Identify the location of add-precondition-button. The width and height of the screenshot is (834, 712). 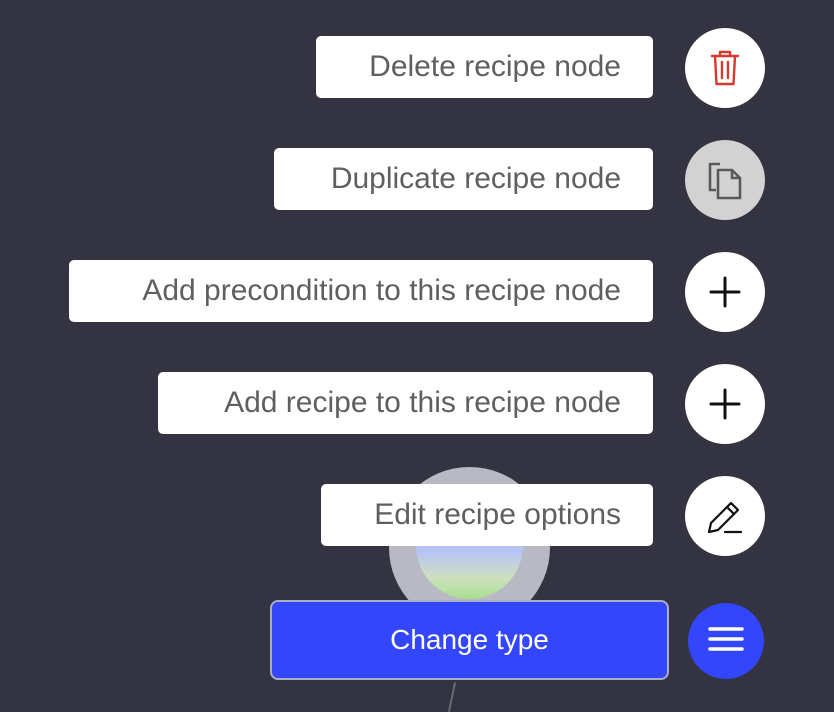
(725, 292).